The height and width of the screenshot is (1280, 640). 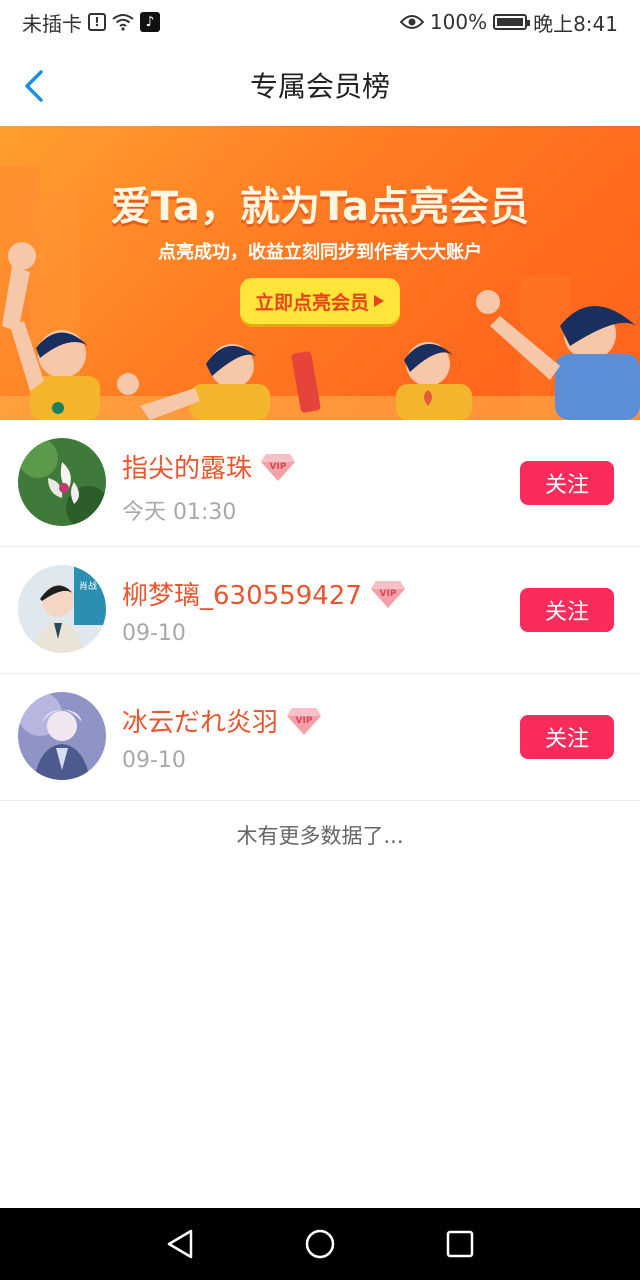 I want to click on back-button, so click(x=34, y=86).